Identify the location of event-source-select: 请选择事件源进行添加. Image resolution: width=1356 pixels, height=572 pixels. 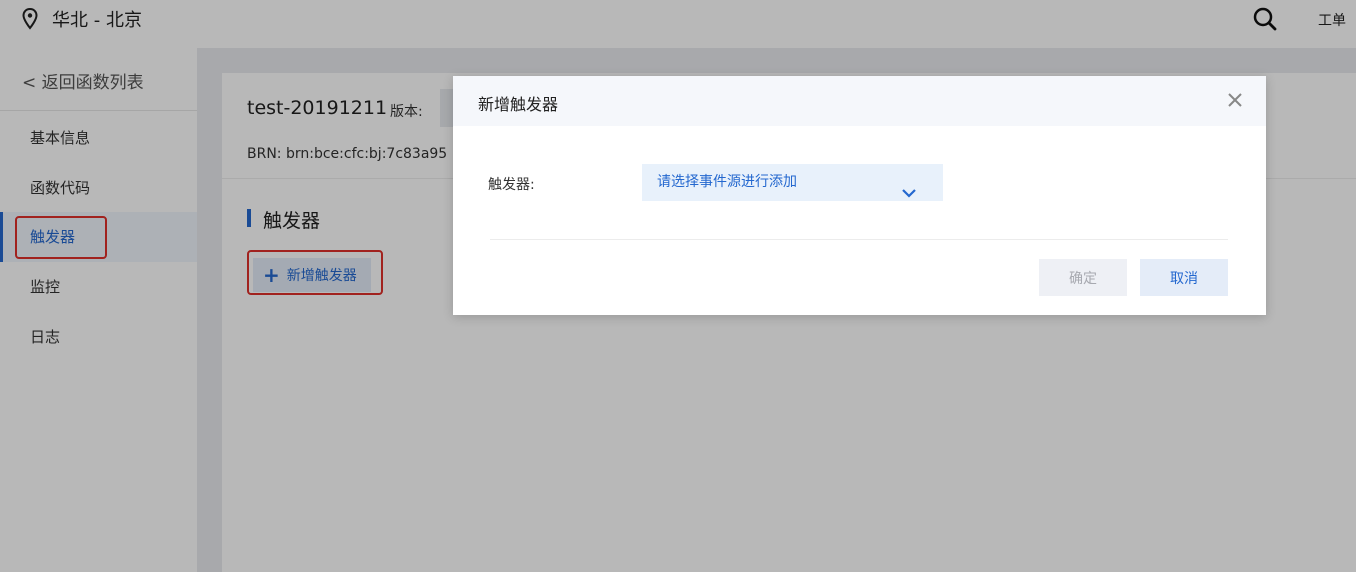
(792, 182).